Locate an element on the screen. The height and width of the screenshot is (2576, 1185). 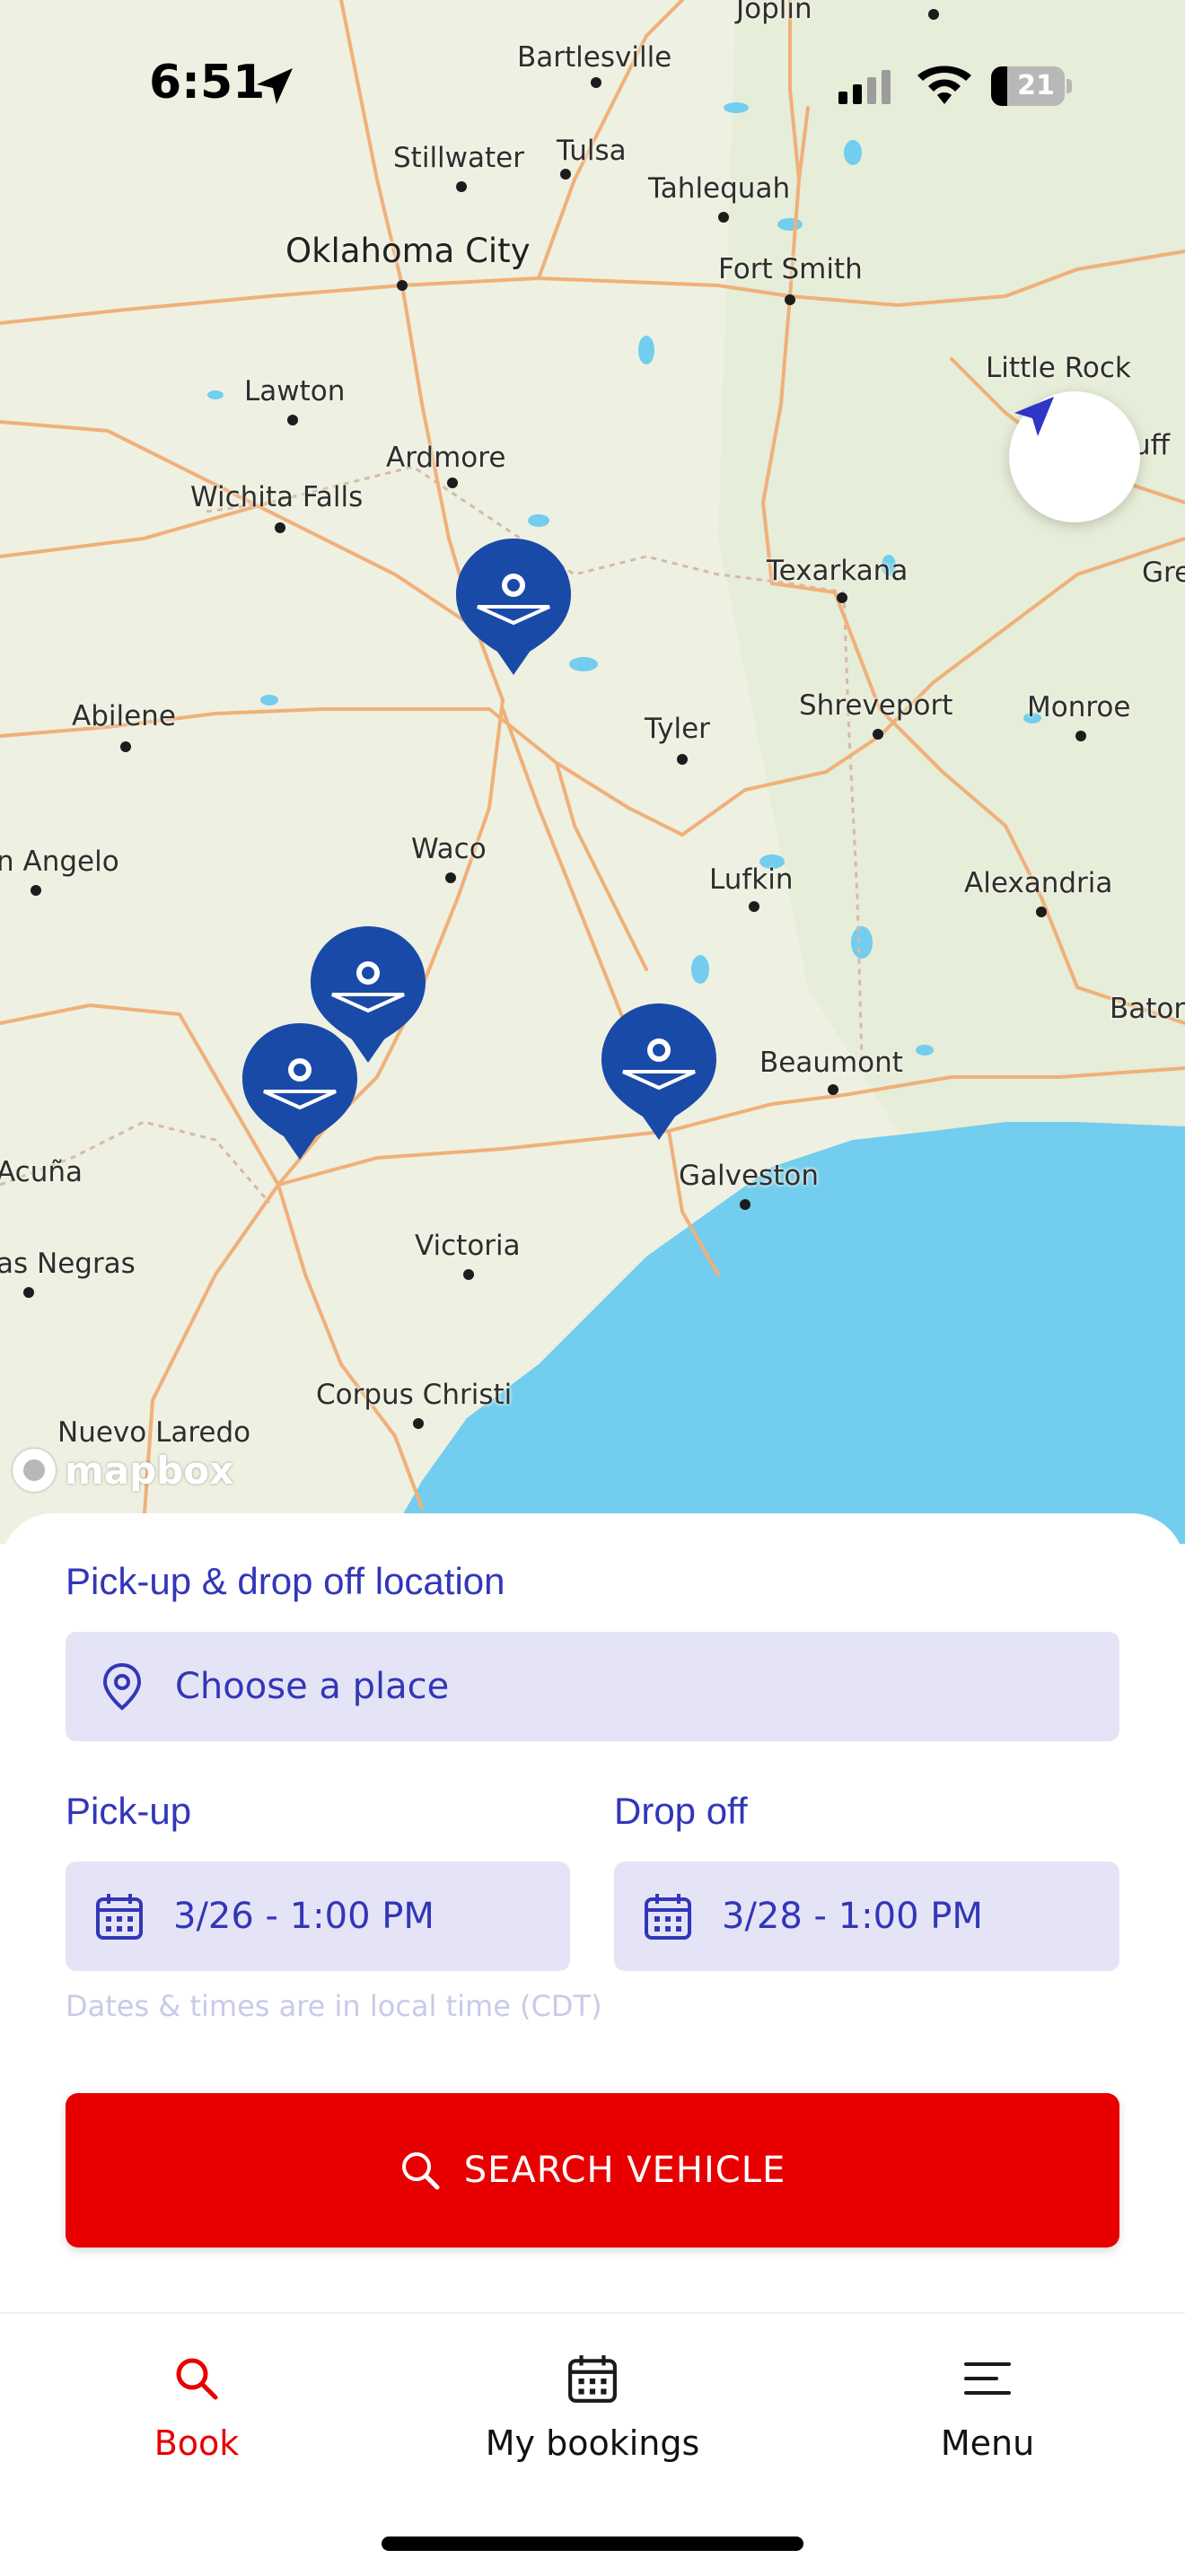
mapbox-logo-icon is located at coordinates (34, 1470).